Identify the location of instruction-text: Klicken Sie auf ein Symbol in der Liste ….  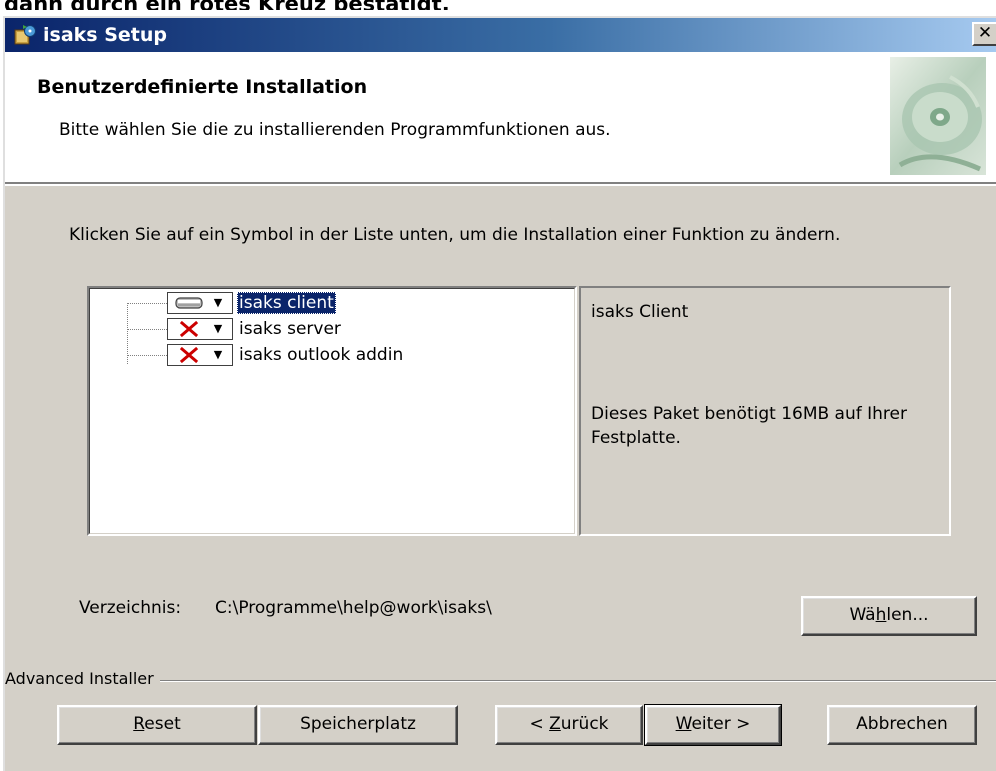
(455, 235).